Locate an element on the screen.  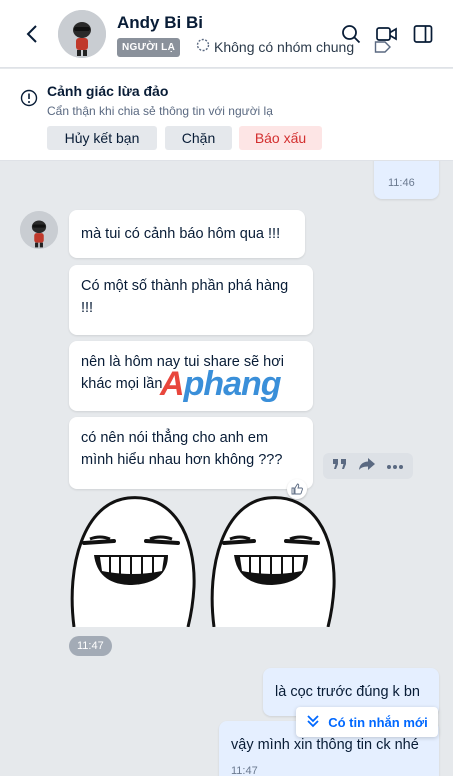
incoming-message-bubble: mà tui có cảnh báo hôm qua !!! is located at coordinates (187, 234).